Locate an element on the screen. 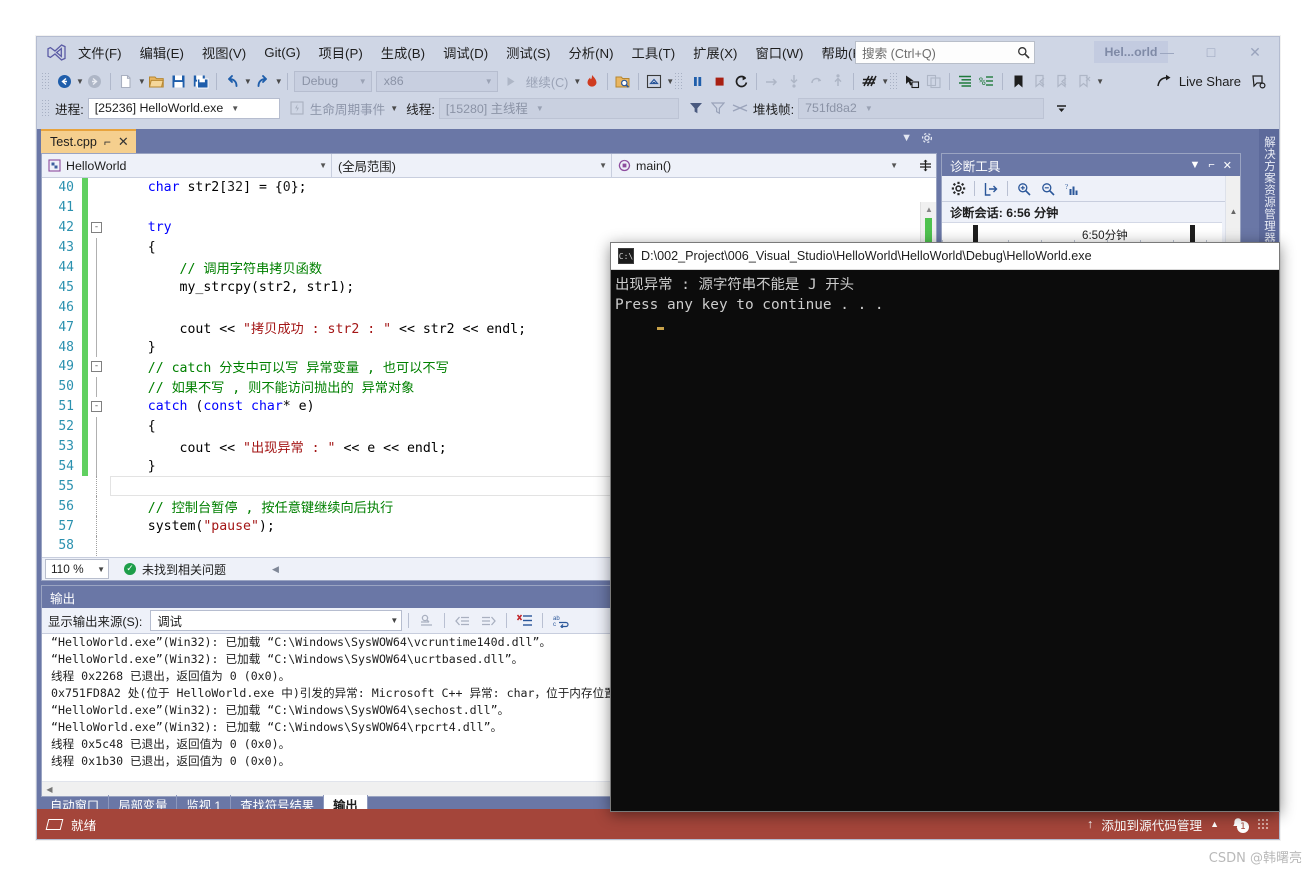 This screenshot has width=1312, height=872. source-control-label: 添加到源代码管理 is located at coordinates (1151, 824).